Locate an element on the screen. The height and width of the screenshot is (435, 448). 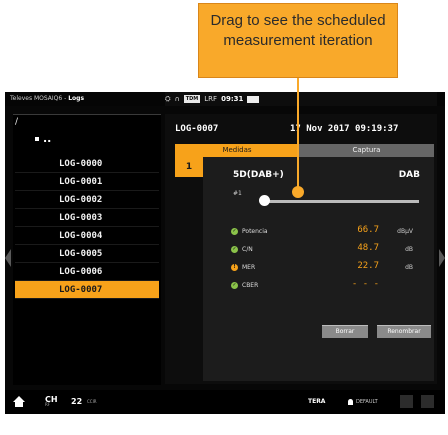
log-item: LOG-0003 is located at coordinates (87, 218).